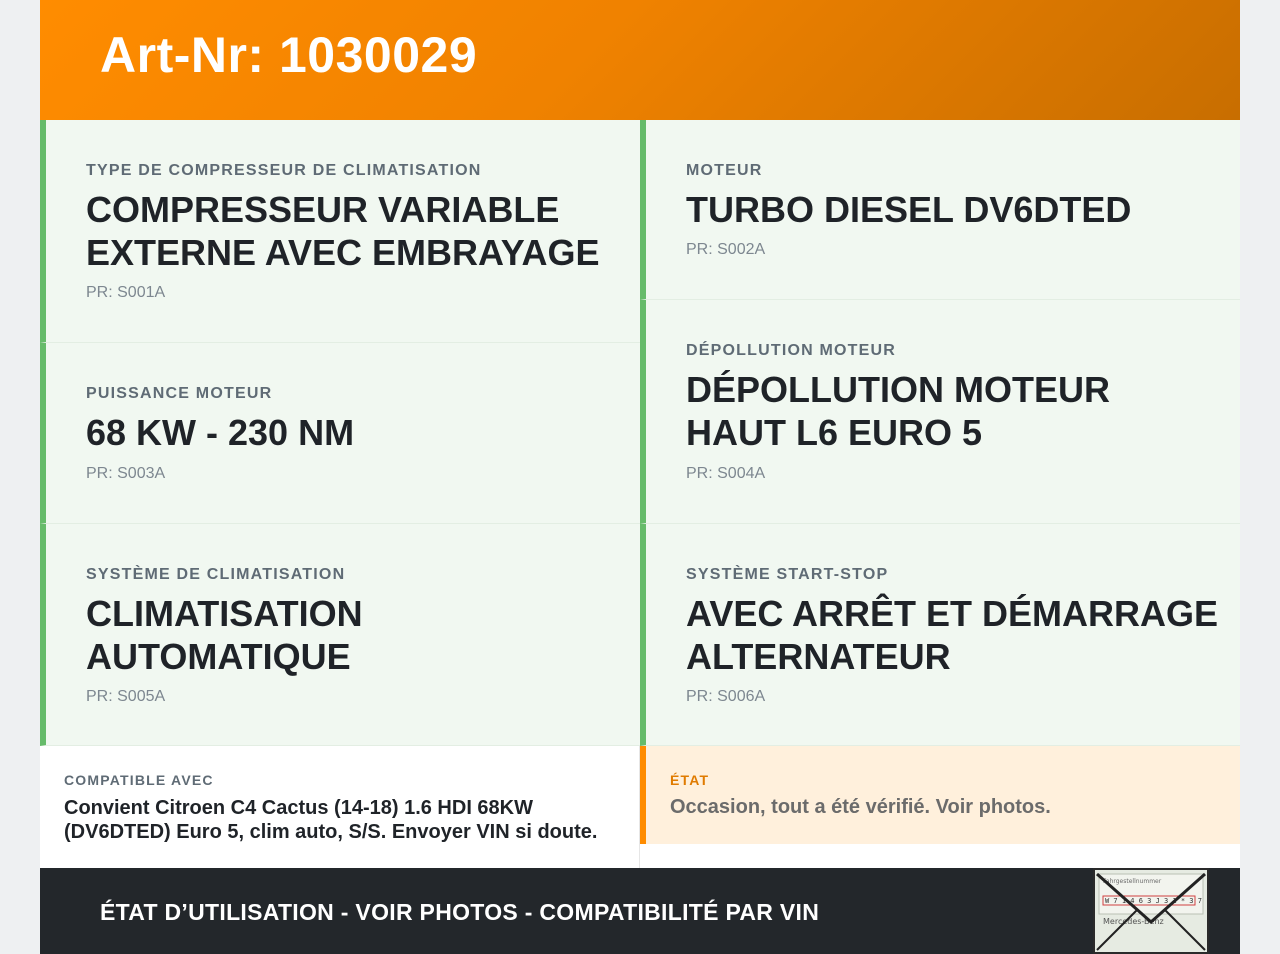 The image size is (1280, 954). I want to click on compatibility-label: COMPATIBLE AVEC, so click(139, 780).